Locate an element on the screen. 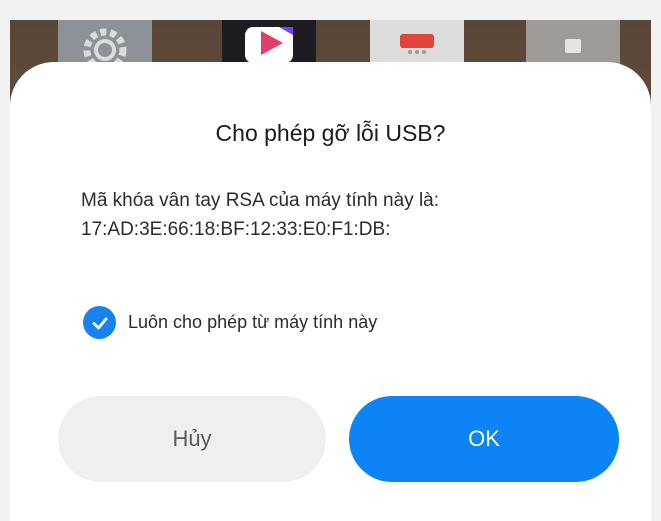 The height and width of the screenshot is (521, 661). dialog-title: Cho phép gỡ lỗi USB? is located at coordinates (330, 133).